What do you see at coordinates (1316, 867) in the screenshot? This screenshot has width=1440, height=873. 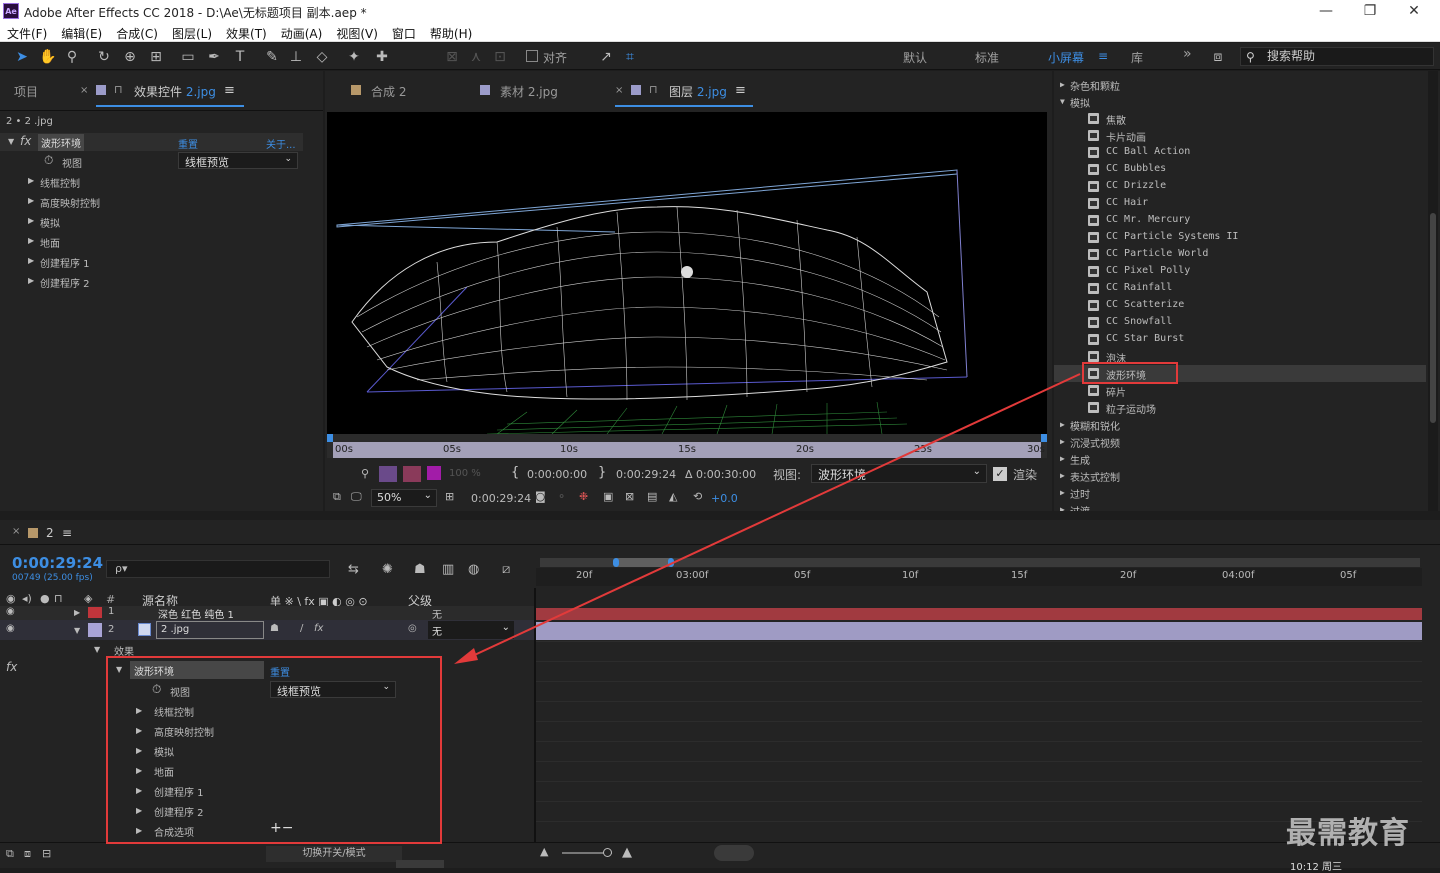 I see `taskbar-clock: 10:12 周三` at bounding box center [1316, 867].